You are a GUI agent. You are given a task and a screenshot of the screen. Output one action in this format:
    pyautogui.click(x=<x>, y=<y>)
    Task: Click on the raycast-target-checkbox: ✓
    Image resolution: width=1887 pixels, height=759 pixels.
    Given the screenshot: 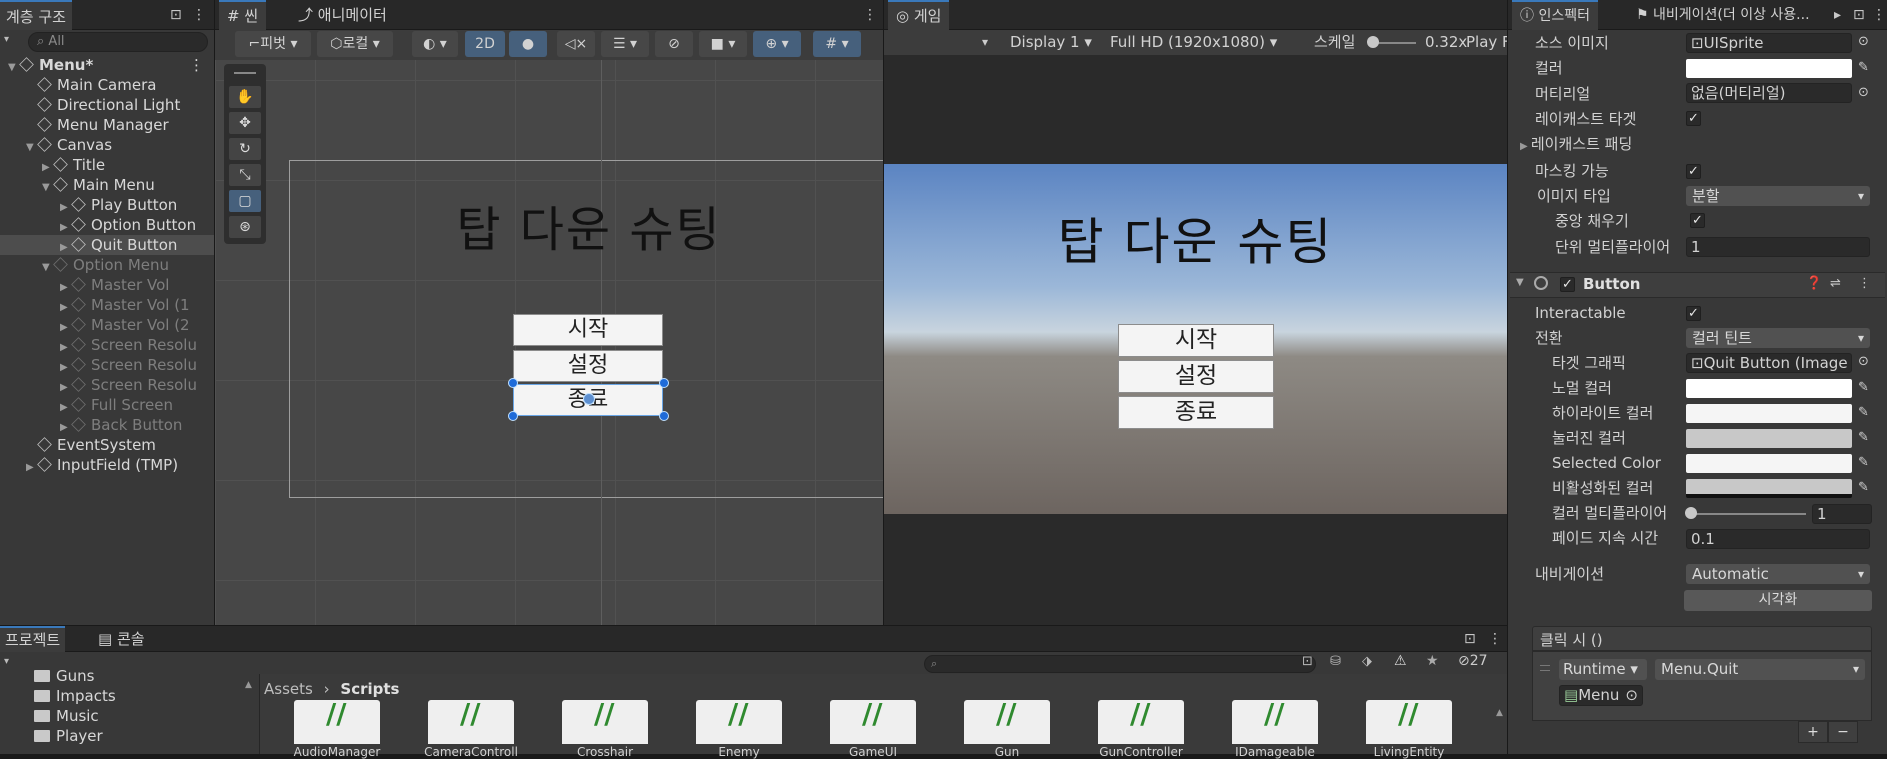 What is the action you would take?
    pyautogui.click(x=1693, y=118)
    